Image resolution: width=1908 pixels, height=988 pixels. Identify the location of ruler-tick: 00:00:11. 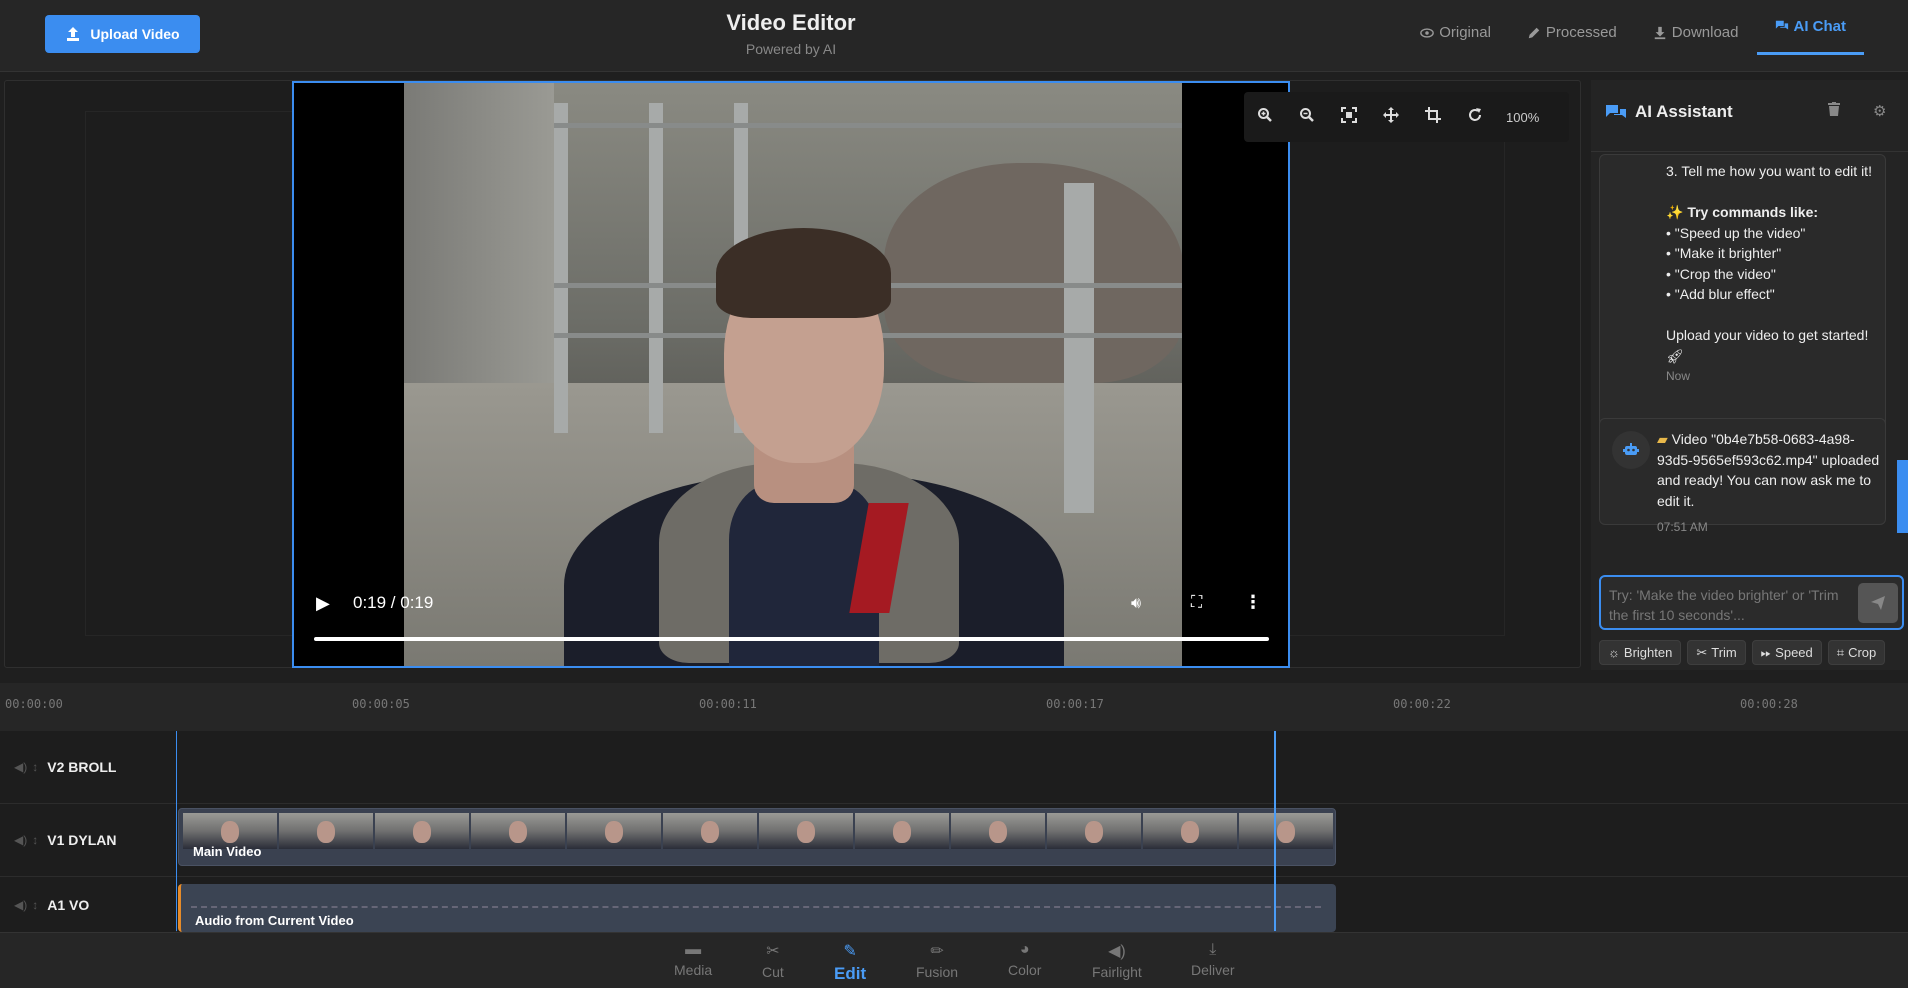
(728, 704).